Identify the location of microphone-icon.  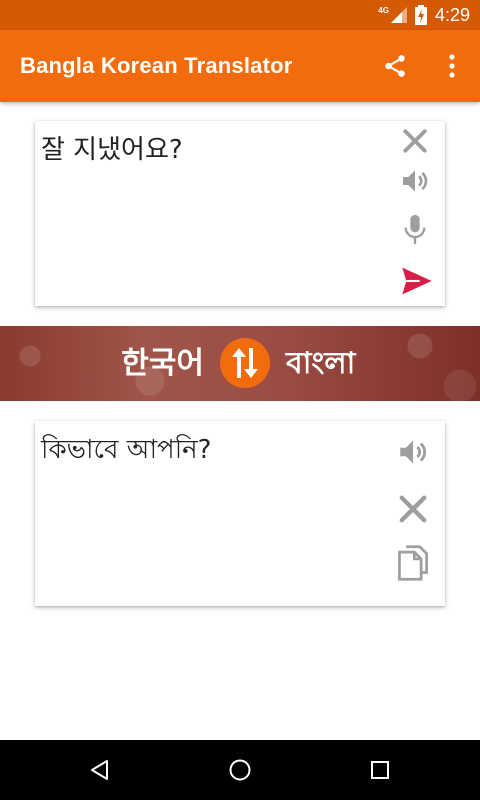
(415, 229).